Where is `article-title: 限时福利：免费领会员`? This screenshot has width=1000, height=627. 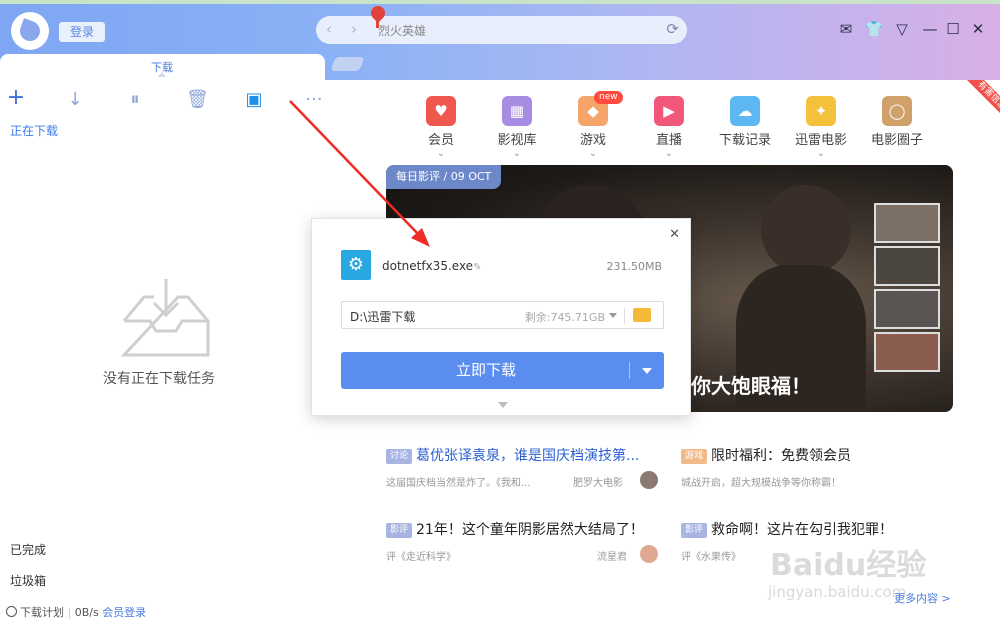
article-title: 限时福利：免费领会员 is located at coordinates (781, 456).